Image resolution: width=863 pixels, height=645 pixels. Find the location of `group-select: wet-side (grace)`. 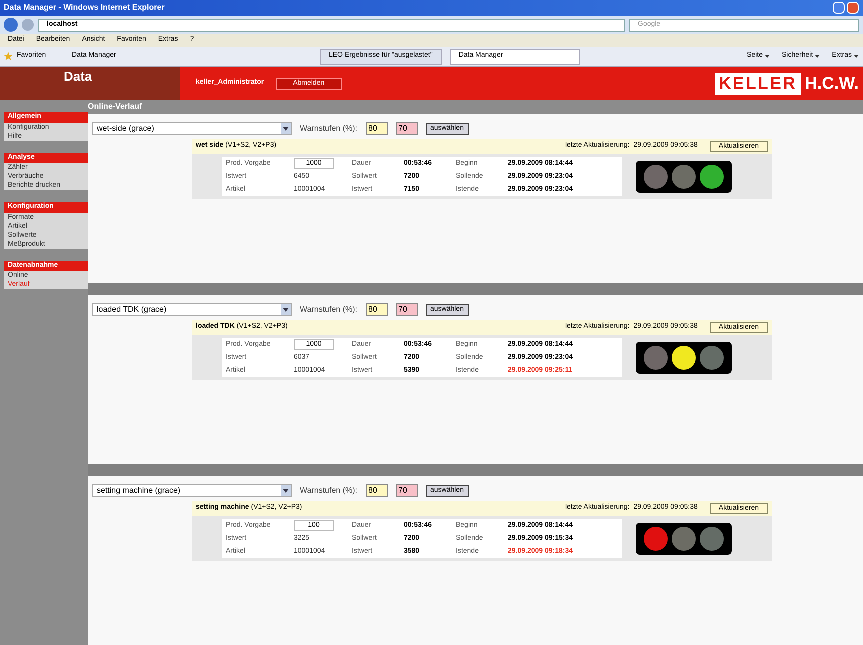

group-select: wet-side (grace) is located at coordinates (192, 128).